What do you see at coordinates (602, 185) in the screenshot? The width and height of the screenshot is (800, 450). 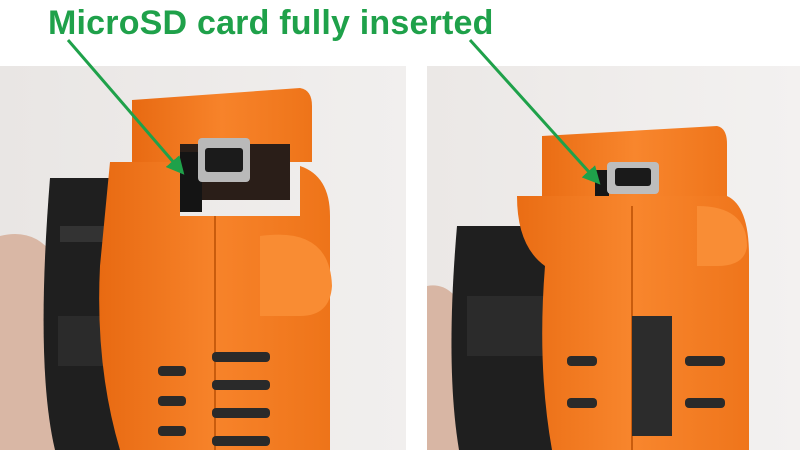 I see `microsd-card` at bounding box center [602, 185].